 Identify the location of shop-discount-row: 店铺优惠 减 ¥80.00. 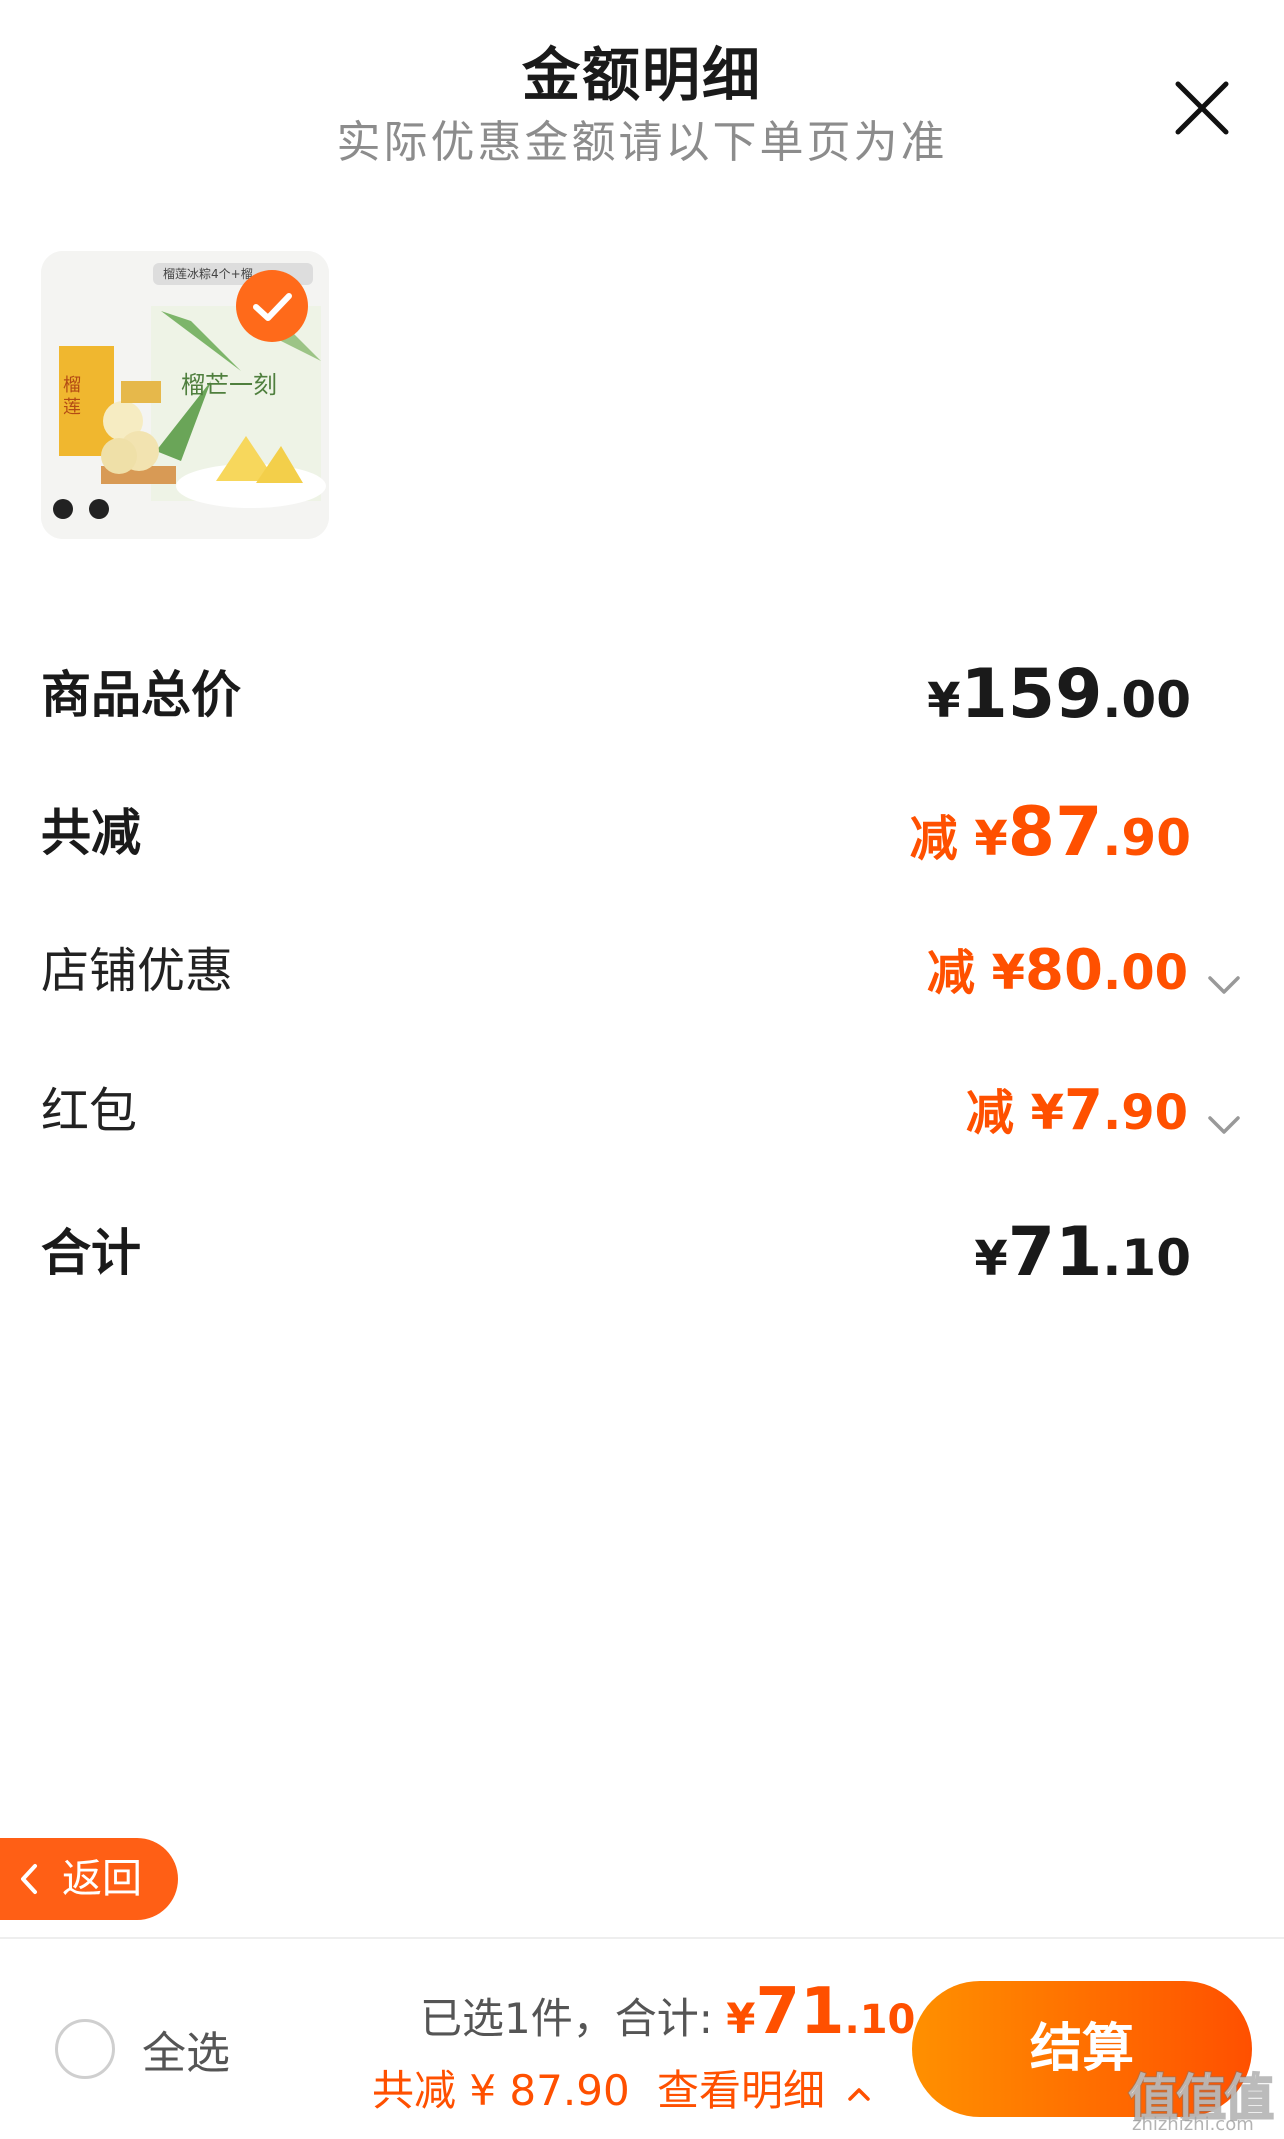
(643, 971).